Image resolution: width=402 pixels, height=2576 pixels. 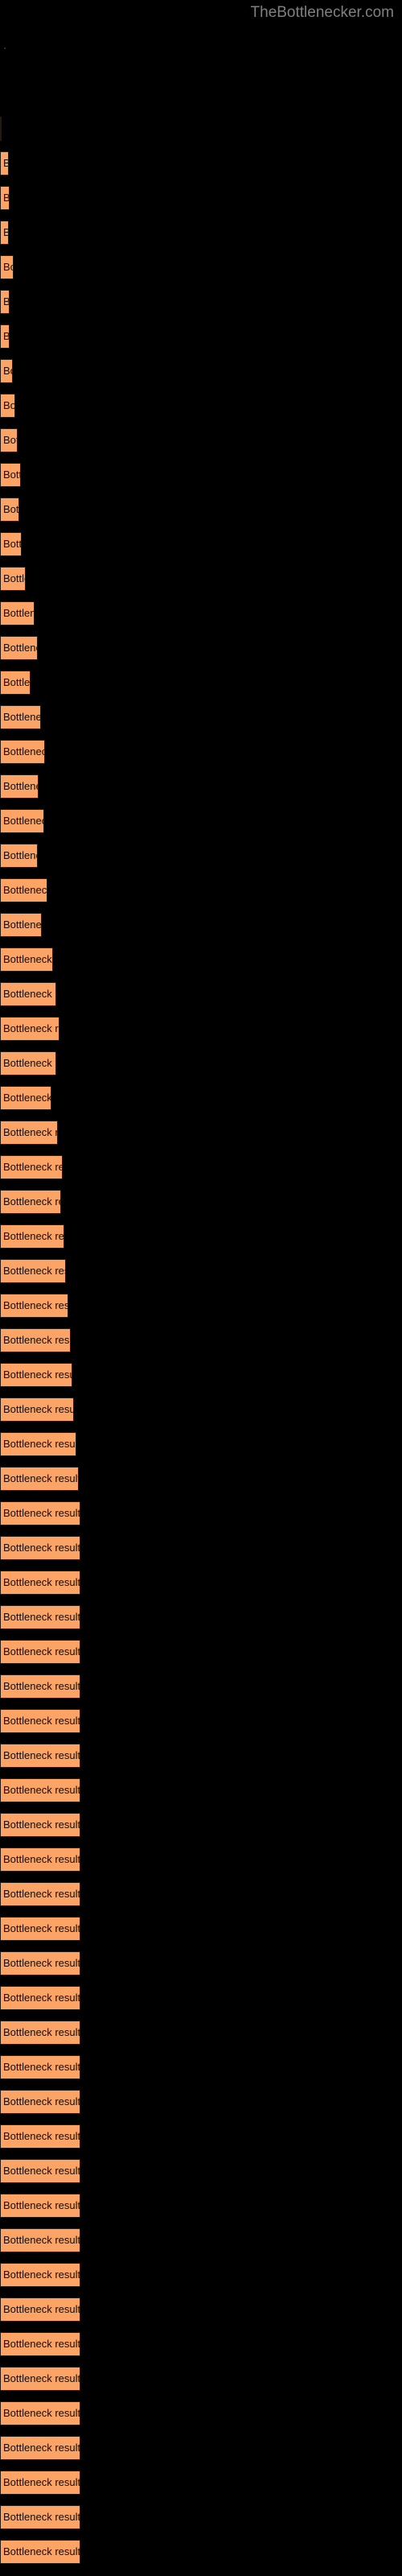 What do you see at coordinates (322, 12) in the screenshot?
I see `site-title: TheBottlenecker.com` at bounding box center [322, 12].